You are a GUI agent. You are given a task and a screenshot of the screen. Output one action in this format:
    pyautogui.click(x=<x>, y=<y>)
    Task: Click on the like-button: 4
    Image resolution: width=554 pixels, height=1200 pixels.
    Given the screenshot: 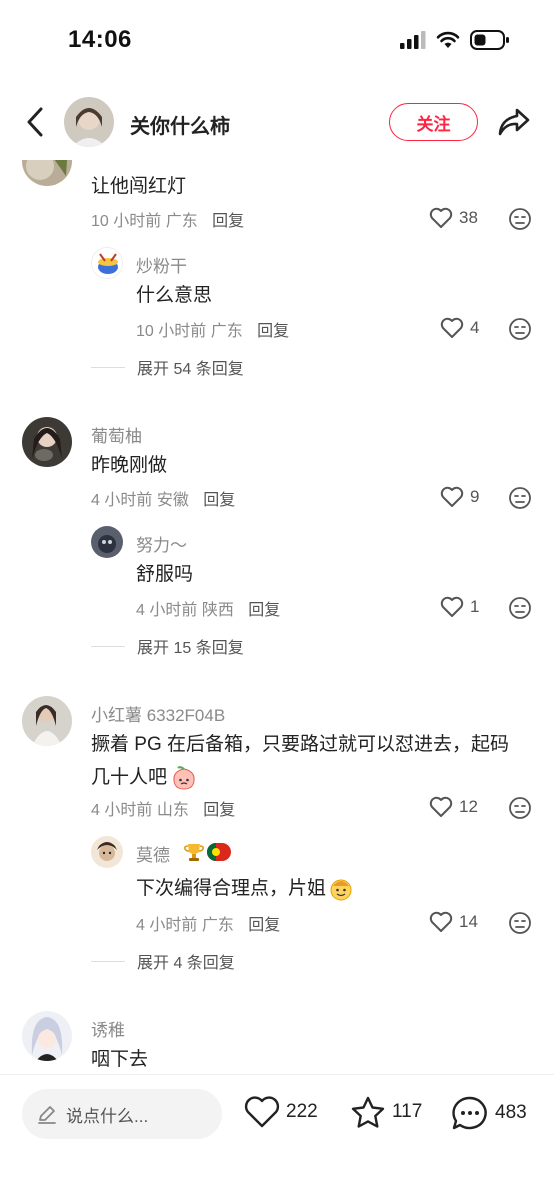 What is the action you would take?
    pyautogui.click(x=459, y=328)
    